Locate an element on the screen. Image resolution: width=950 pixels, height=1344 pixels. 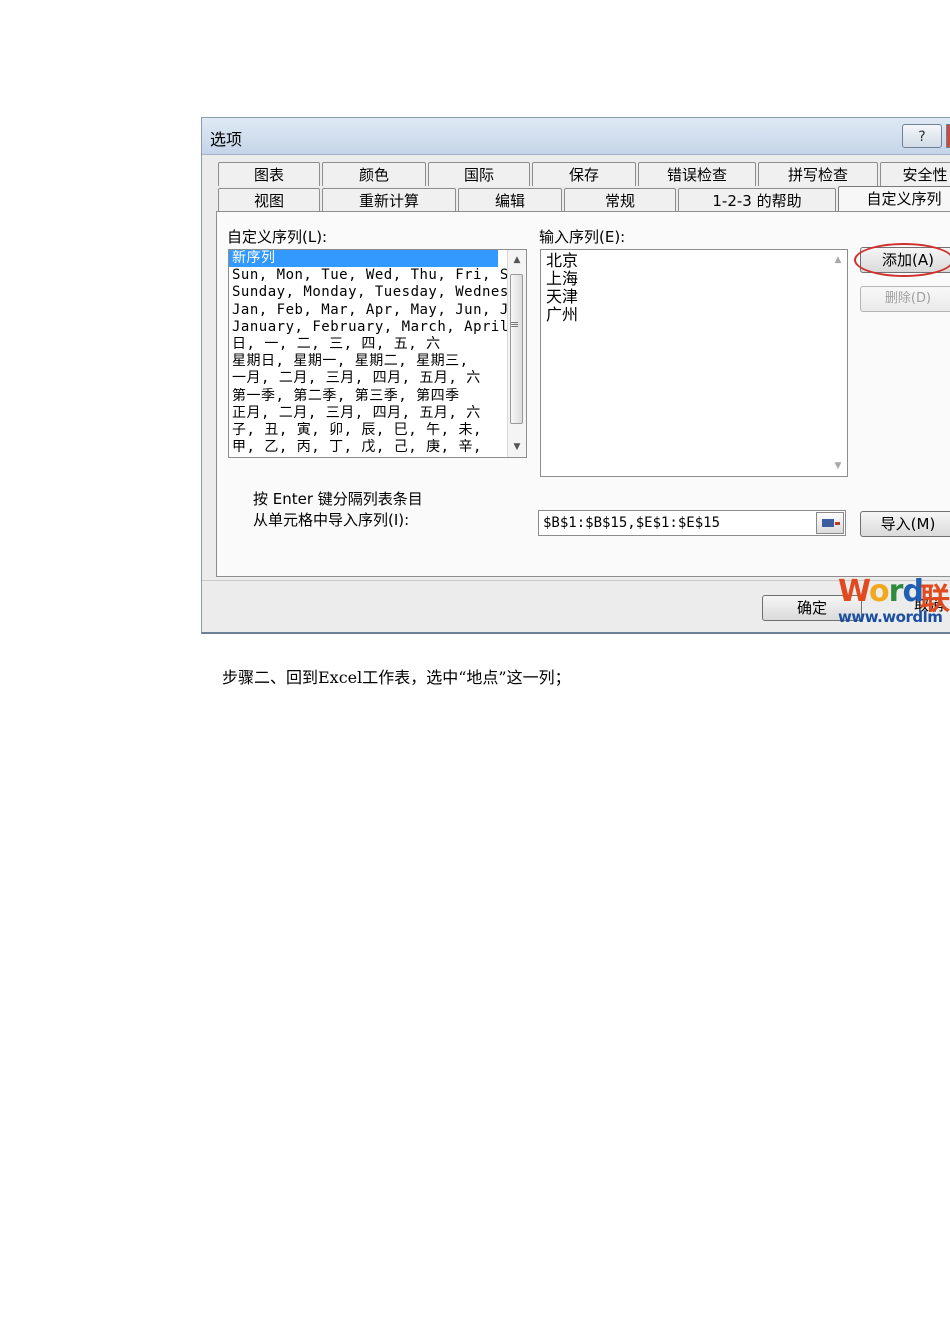
list-item: 新序列 is located at coordinates (363, 259).